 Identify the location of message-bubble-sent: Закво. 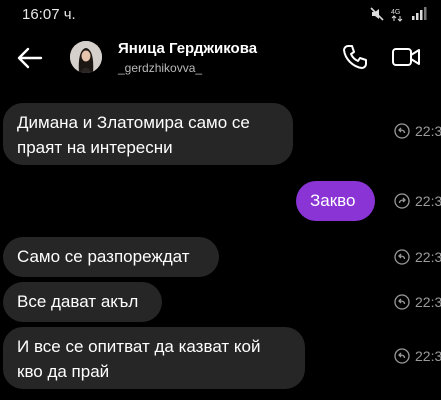
(335, 201).